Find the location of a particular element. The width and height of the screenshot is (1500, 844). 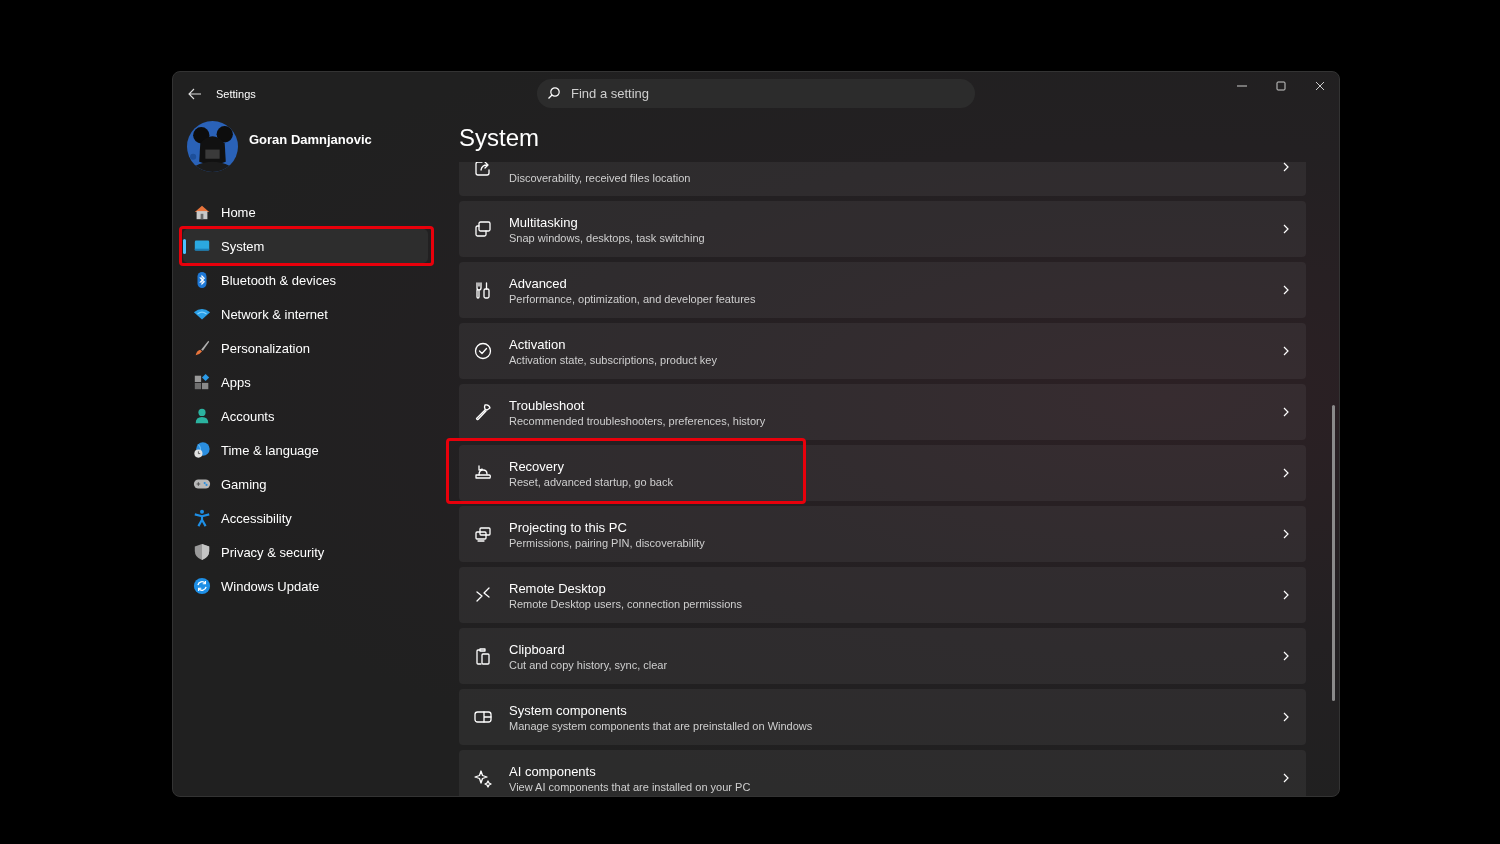

setting-card: Clipboard Cut and copy history, sync, clear is located at coordinates (882, 656).